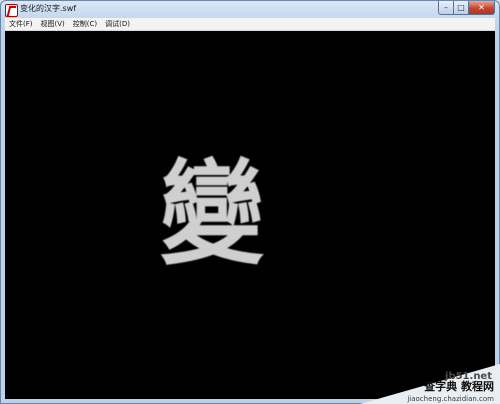  I want to click on maximize-icon: □, so click(461, 7).